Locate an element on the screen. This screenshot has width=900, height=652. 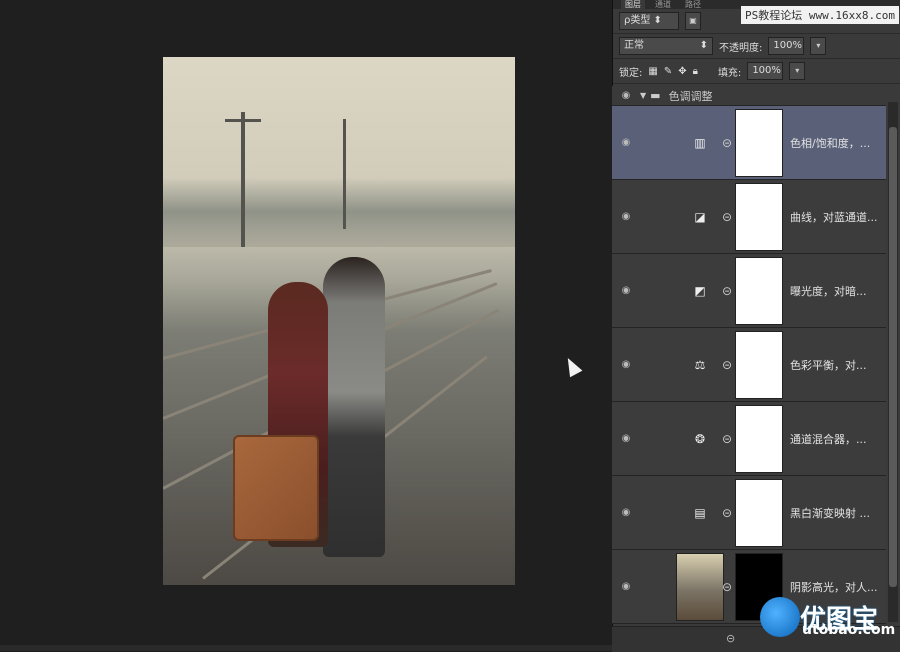
scrollbar-thumb is located at coordinates (893, 357).